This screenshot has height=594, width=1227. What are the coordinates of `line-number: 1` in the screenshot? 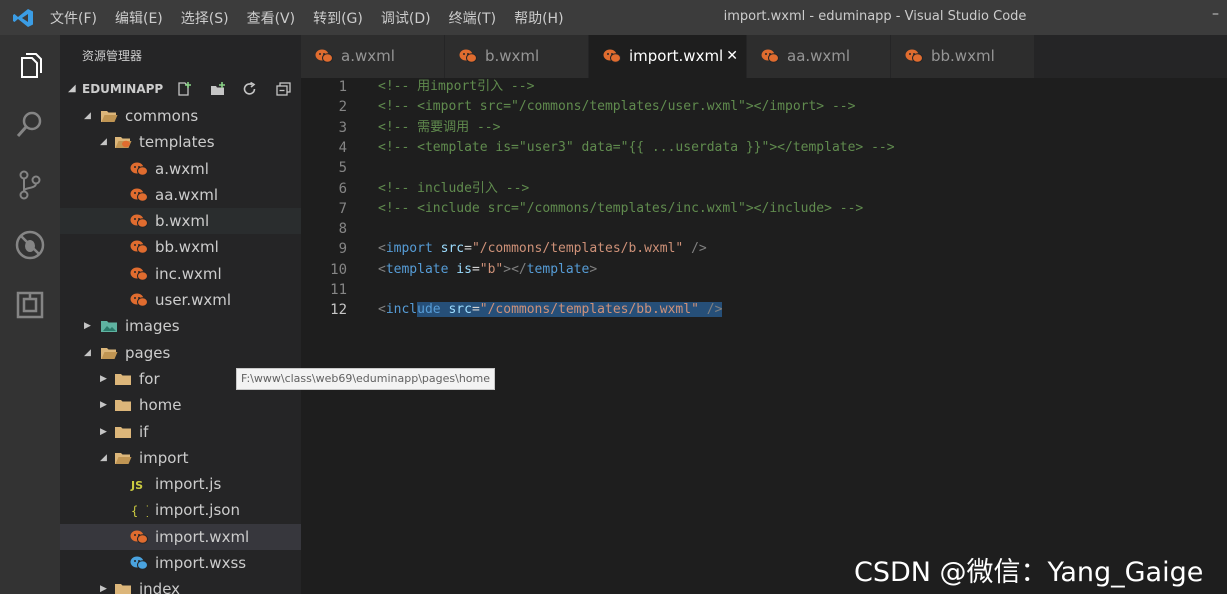 It's located at (342, 87).